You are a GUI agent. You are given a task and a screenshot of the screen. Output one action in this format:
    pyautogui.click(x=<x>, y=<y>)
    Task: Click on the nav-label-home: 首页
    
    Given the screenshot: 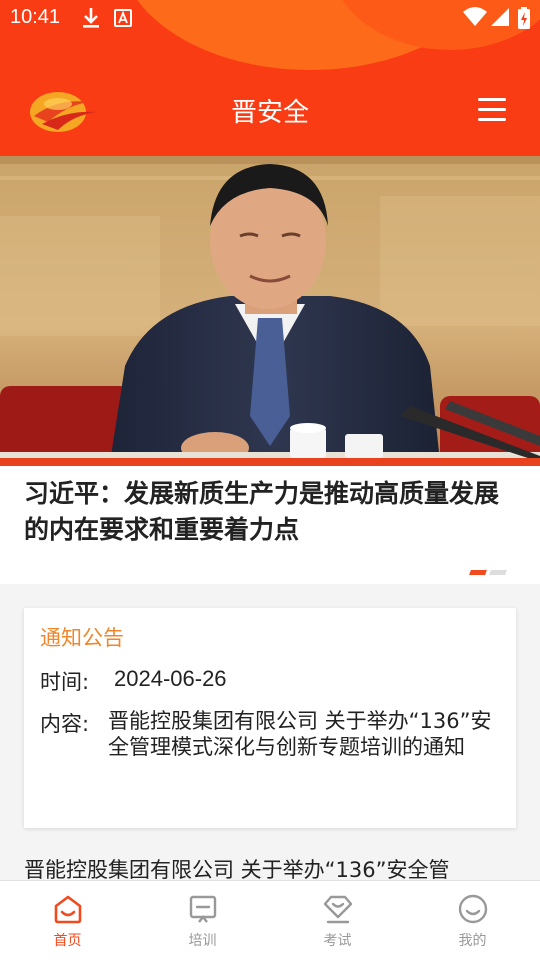 What is the action you would take?
    pyautogui.click(x=67, y=941)
    